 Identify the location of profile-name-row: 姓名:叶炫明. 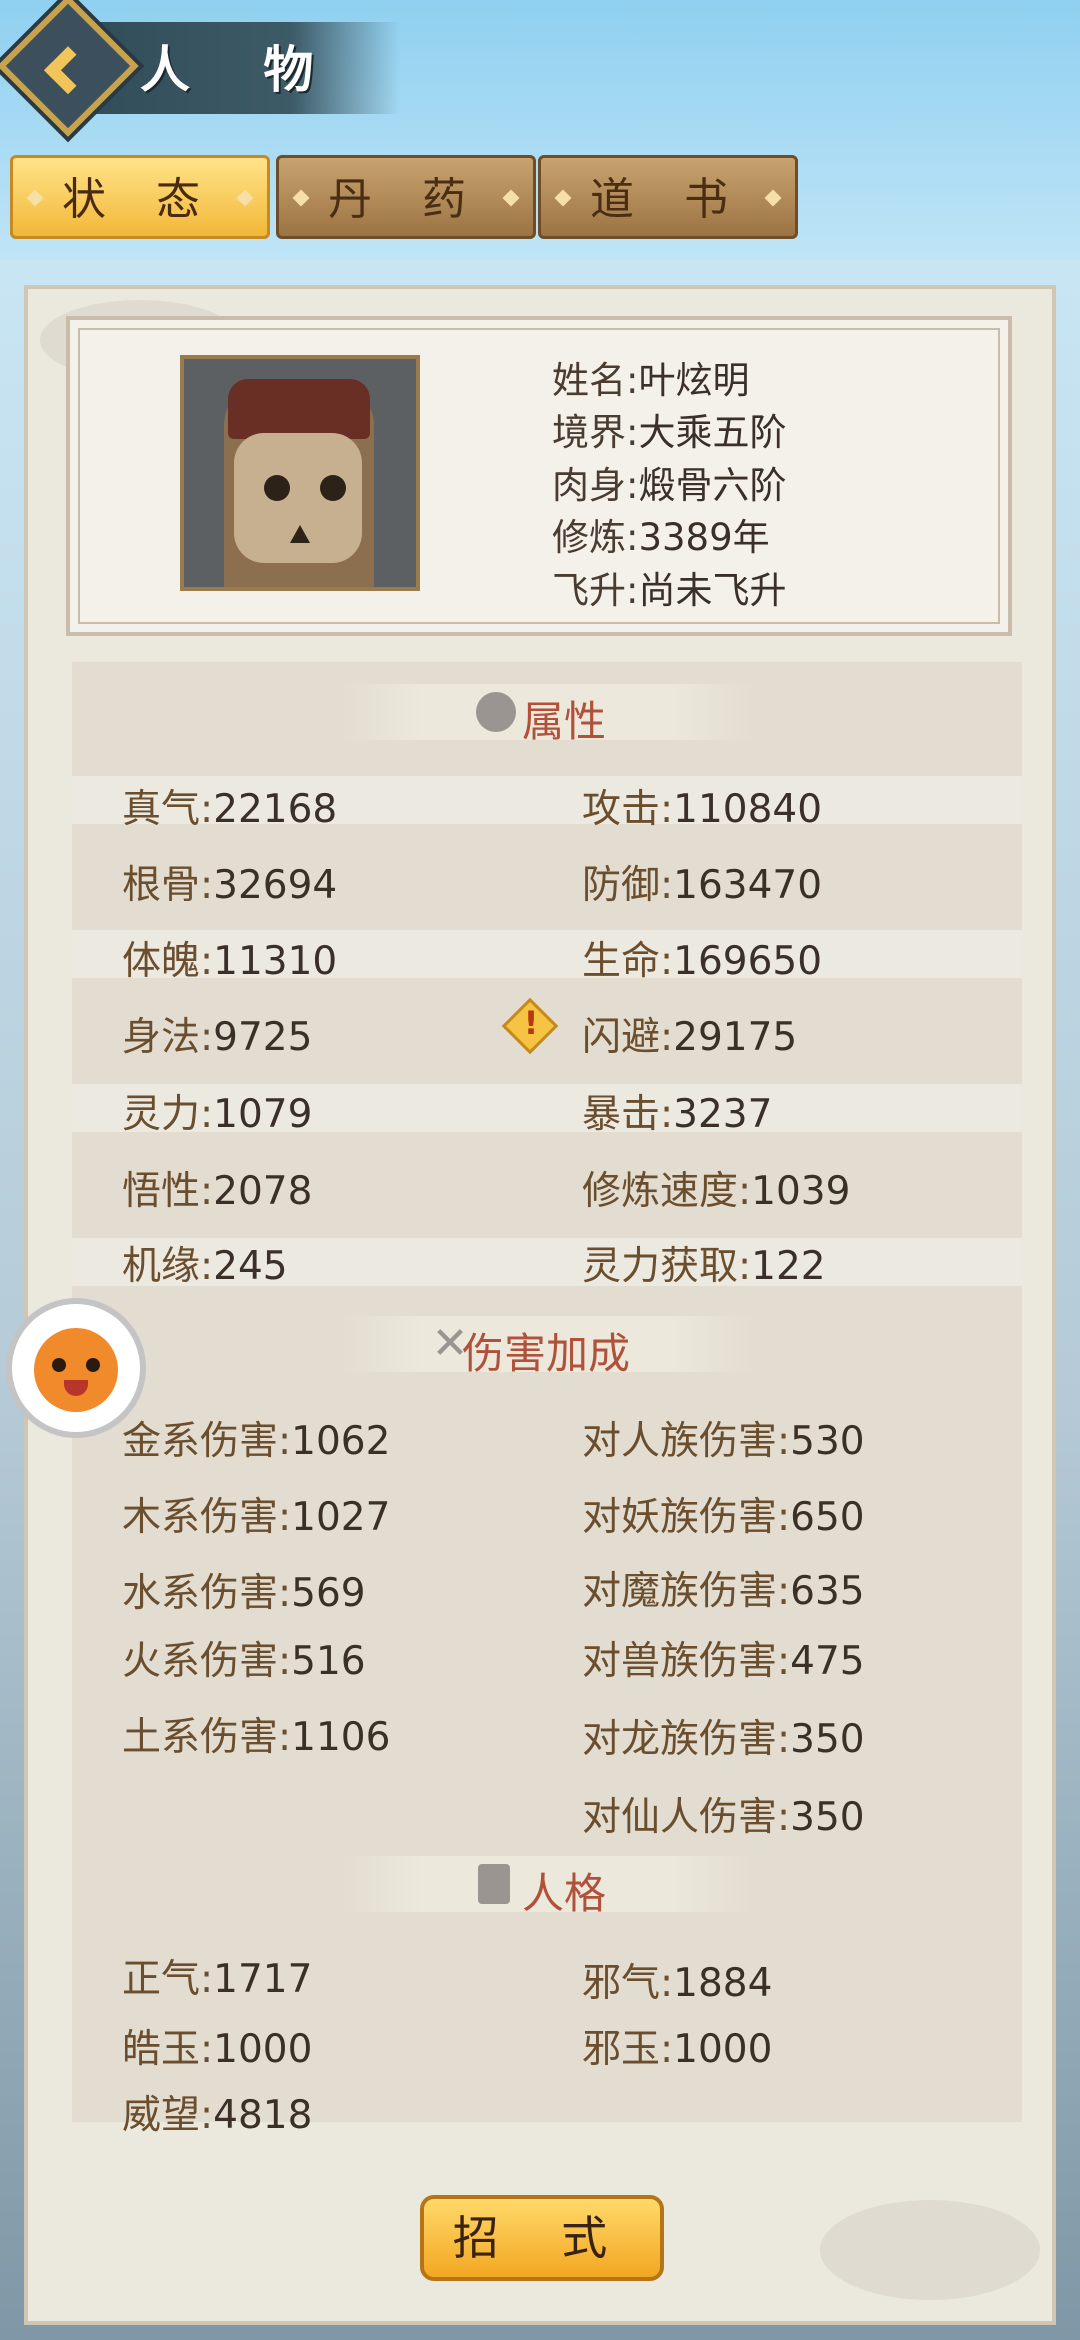
(650, 377).